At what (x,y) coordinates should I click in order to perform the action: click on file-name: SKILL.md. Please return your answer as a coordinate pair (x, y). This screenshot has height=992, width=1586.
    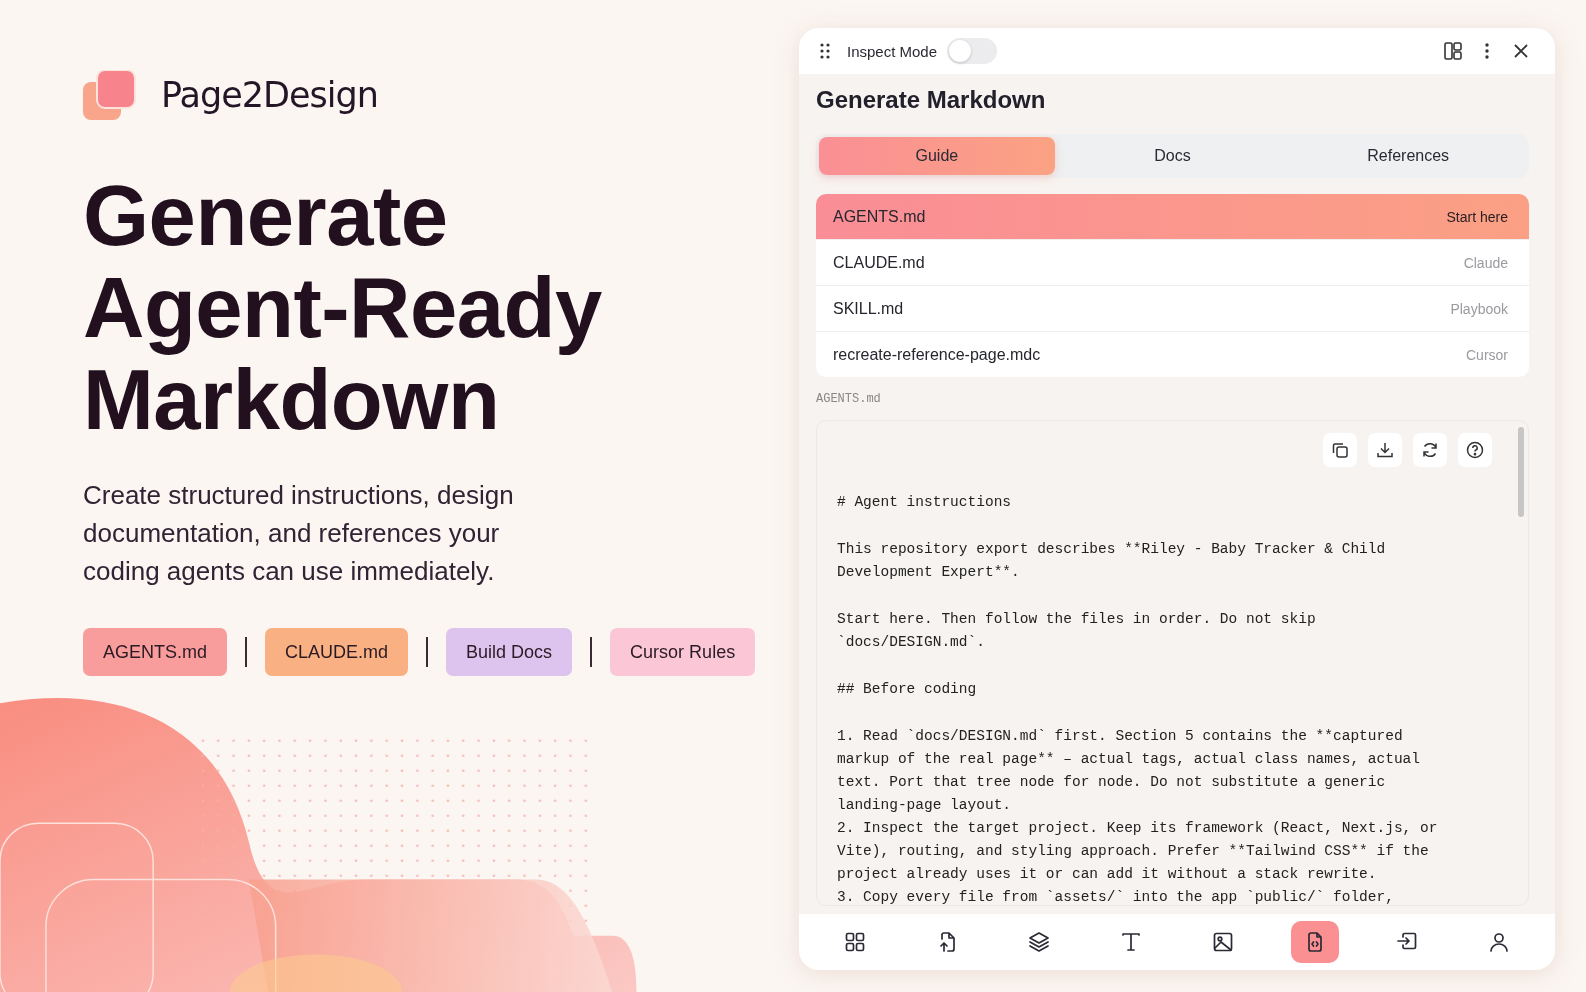
    Looking at the image, I should click on (868, 308).